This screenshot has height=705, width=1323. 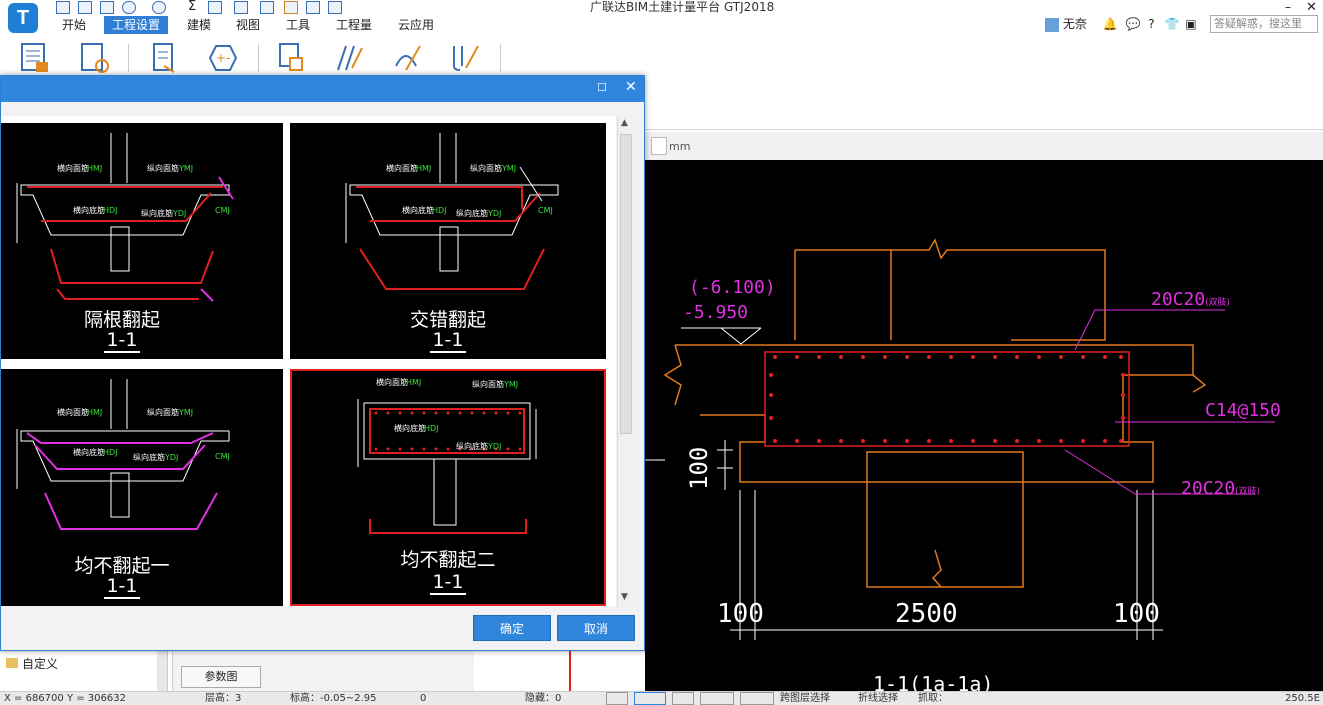 What do you see at coordinates (1302, 698) in the screenshot?
I see `scale-text: 250.5E` at bounding box center [1302, 698].